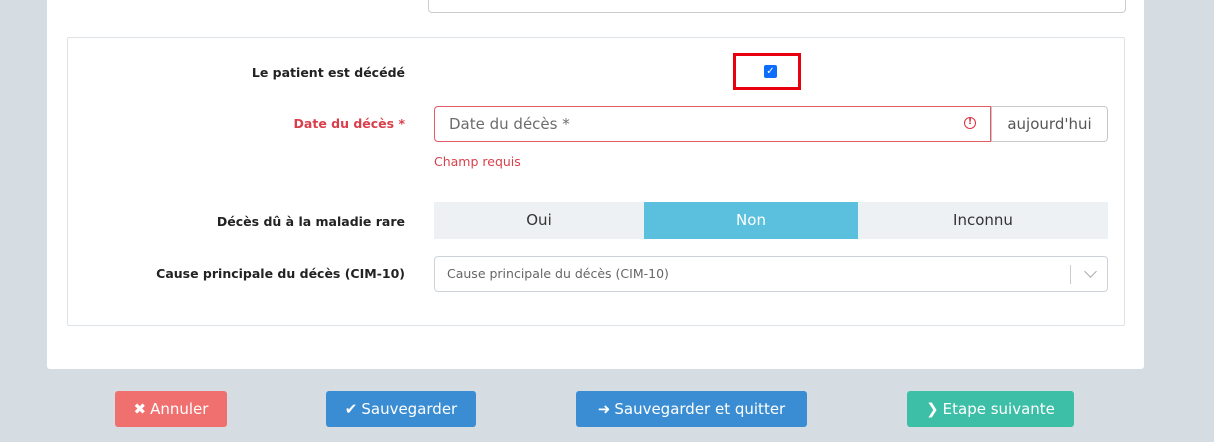  What do you see at coordinates (700, 409) in the screenshot?
I see `save-quit-label: Sauvegarder et quitter` at bounding box center [700, 409].